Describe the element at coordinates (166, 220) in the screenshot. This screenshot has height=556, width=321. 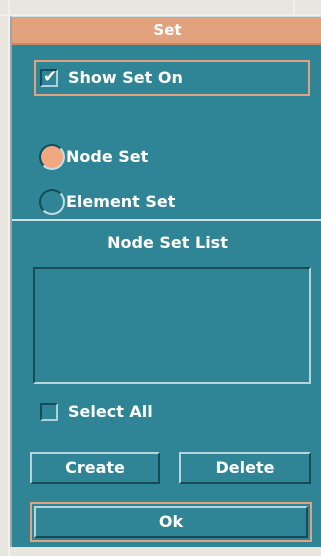
I see `divider` at that location.